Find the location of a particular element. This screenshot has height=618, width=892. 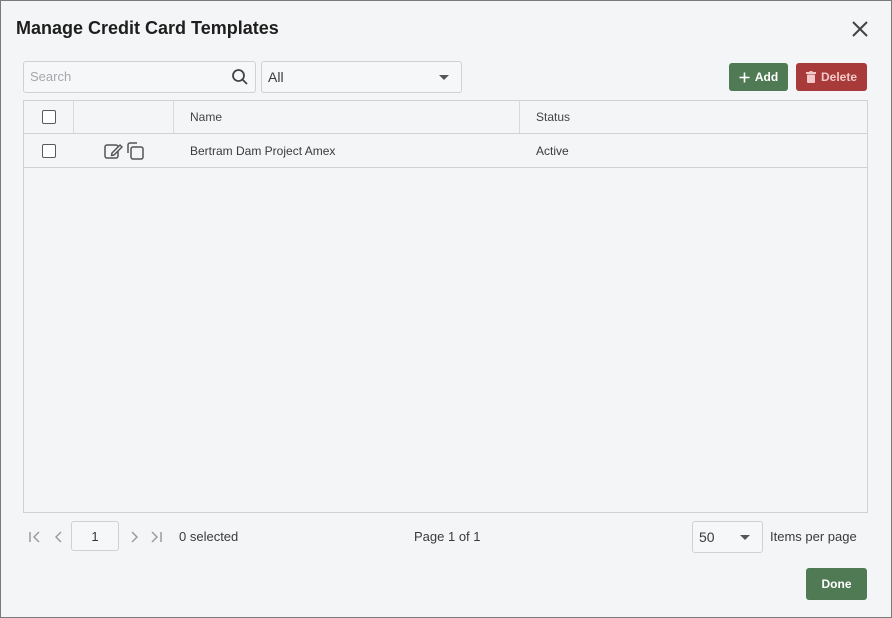

next-page-icon is located at coordinates (134, 537).